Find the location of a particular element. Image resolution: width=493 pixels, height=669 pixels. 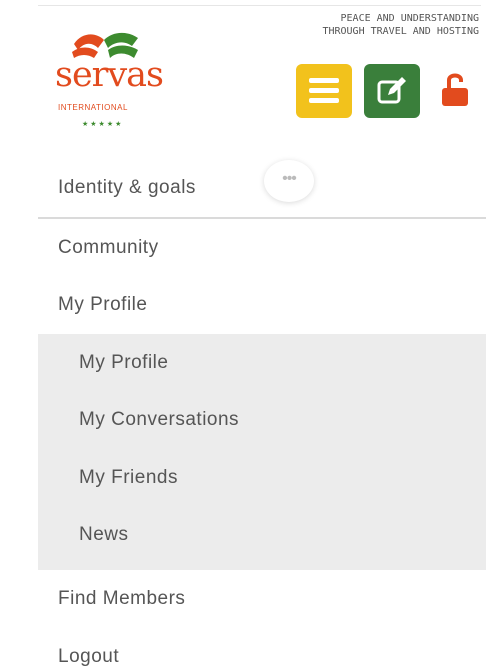

nav-item-find-members: Find Members is located at coordinates (121, 599).